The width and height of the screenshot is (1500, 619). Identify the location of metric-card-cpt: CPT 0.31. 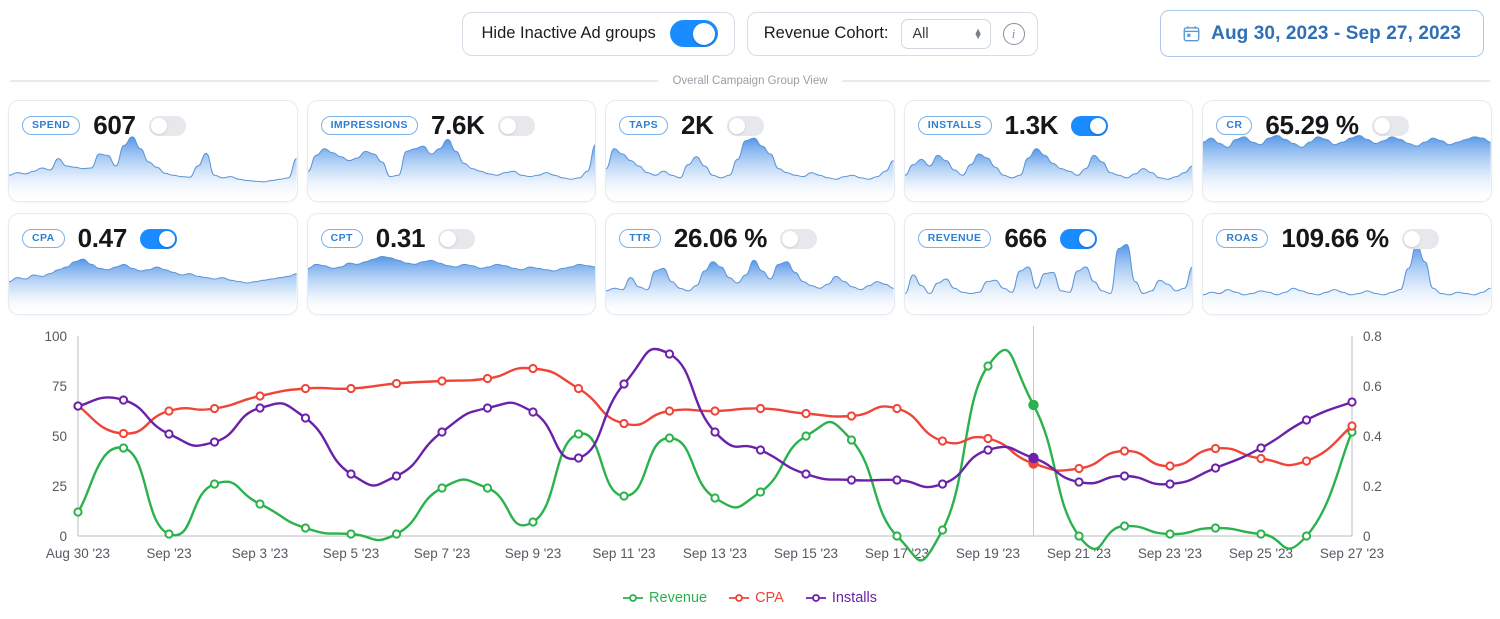
(451, 264).